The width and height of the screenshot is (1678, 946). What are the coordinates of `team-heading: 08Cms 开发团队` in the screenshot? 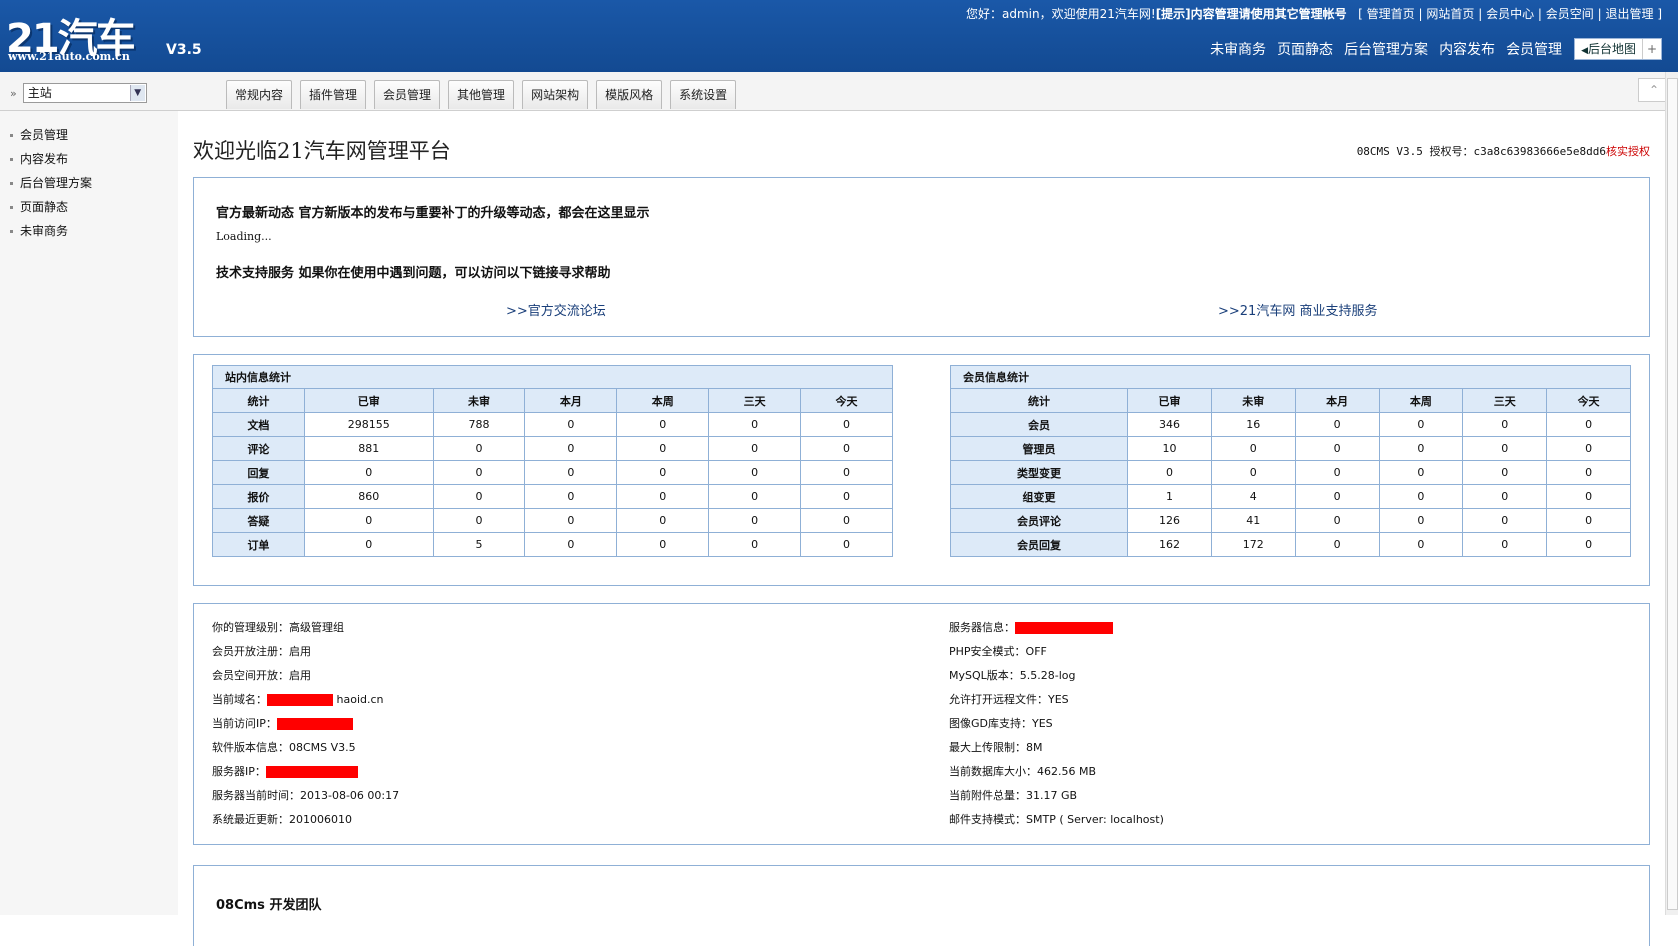 It's located at (269, 905).